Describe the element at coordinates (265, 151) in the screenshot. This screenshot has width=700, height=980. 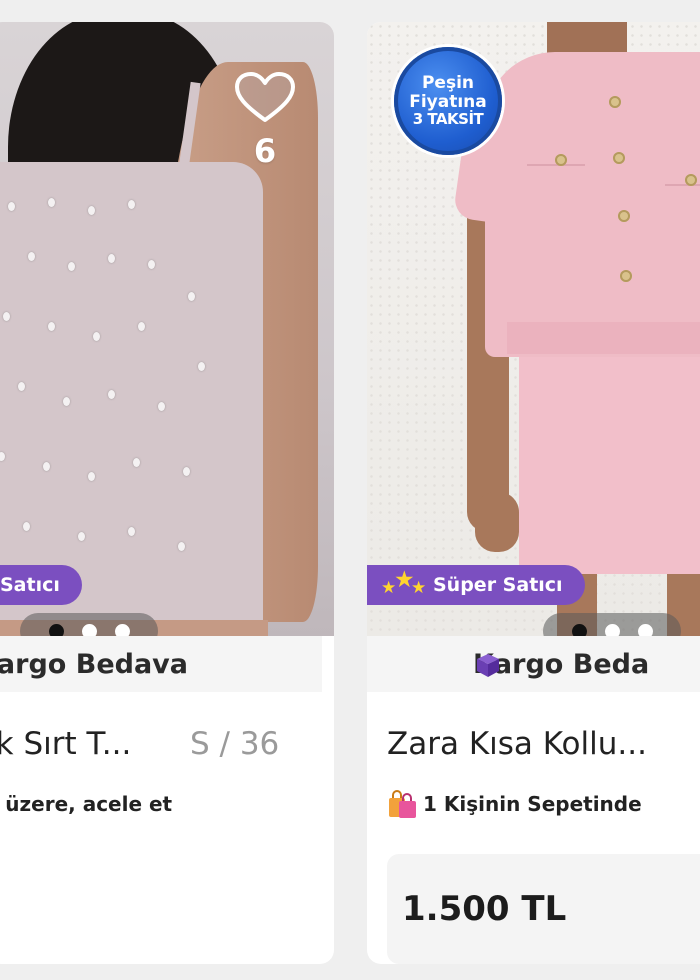
I see `favorite-count: 6` at that location.